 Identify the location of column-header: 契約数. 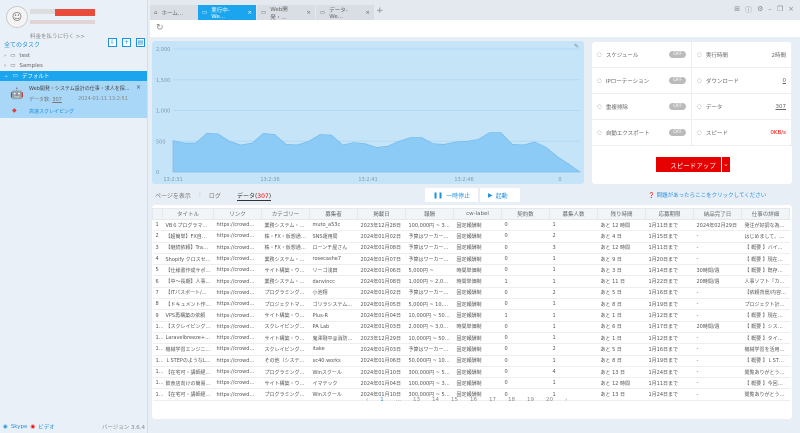
(525, 214).